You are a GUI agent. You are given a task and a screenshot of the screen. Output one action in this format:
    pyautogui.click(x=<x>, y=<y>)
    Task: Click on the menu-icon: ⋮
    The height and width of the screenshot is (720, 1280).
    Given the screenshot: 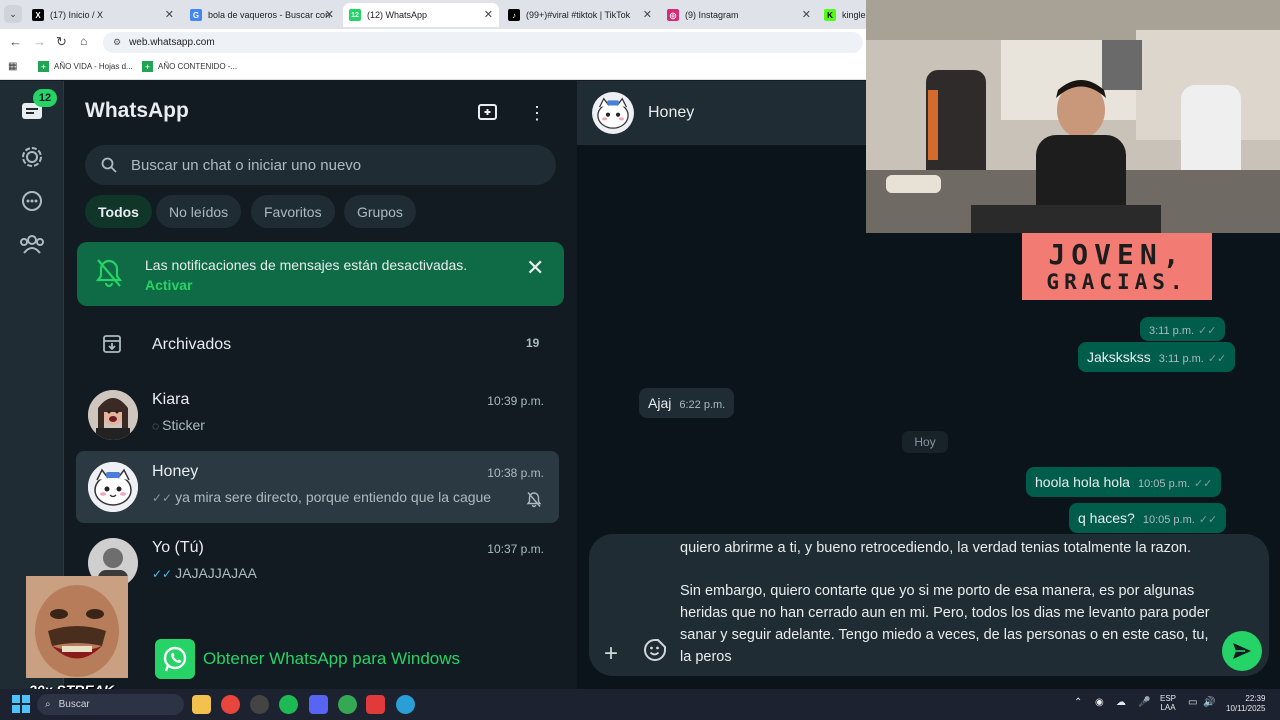 What is the action you would take?
    pyautogui.click(x=537, y=113)
    